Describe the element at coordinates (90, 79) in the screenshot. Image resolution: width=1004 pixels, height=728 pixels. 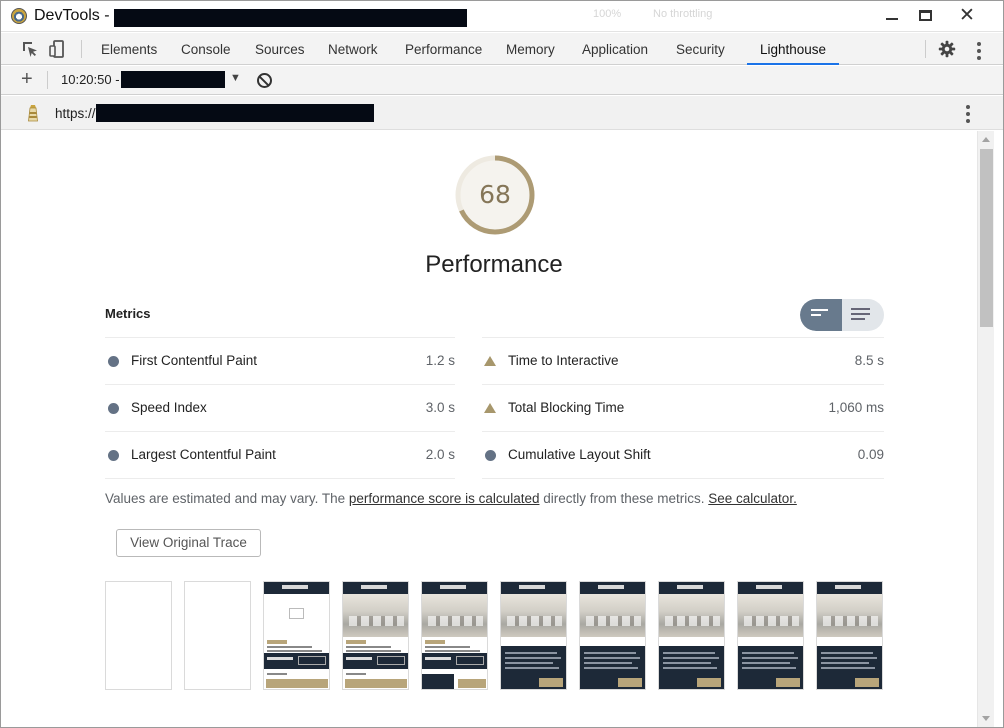
I see `report-selector: 10:20:50 -` at that location.